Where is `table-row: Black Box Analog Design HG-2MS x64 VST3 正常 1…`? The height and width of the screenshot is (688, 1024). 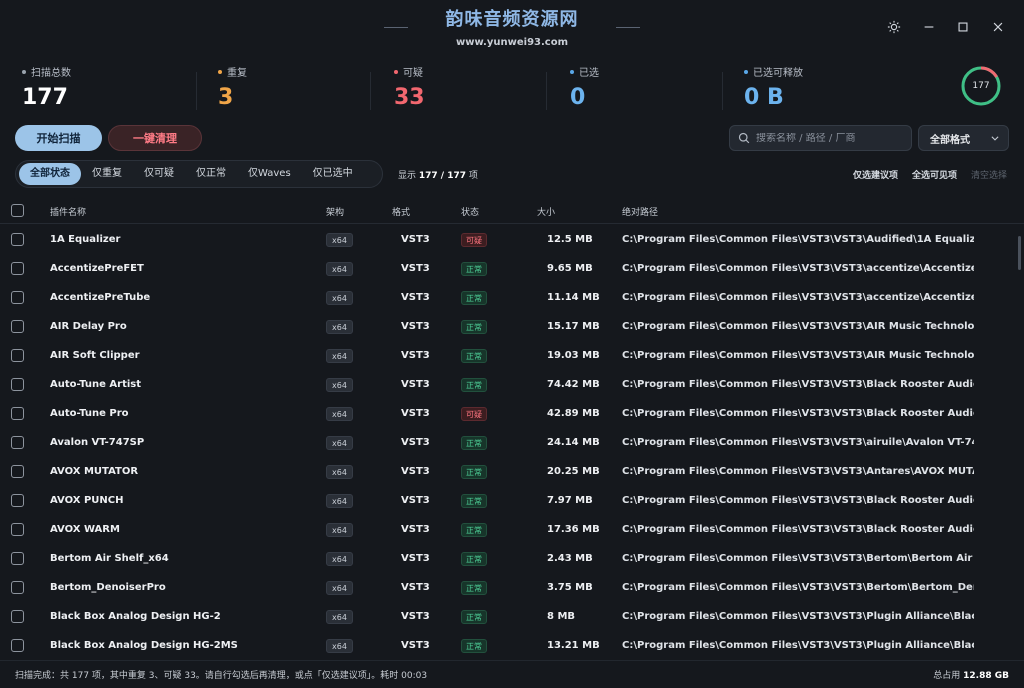
table-row: Black Box Analog Design HG-2MS x64 VST3 正常 1… is located at coordinates (510, 645).